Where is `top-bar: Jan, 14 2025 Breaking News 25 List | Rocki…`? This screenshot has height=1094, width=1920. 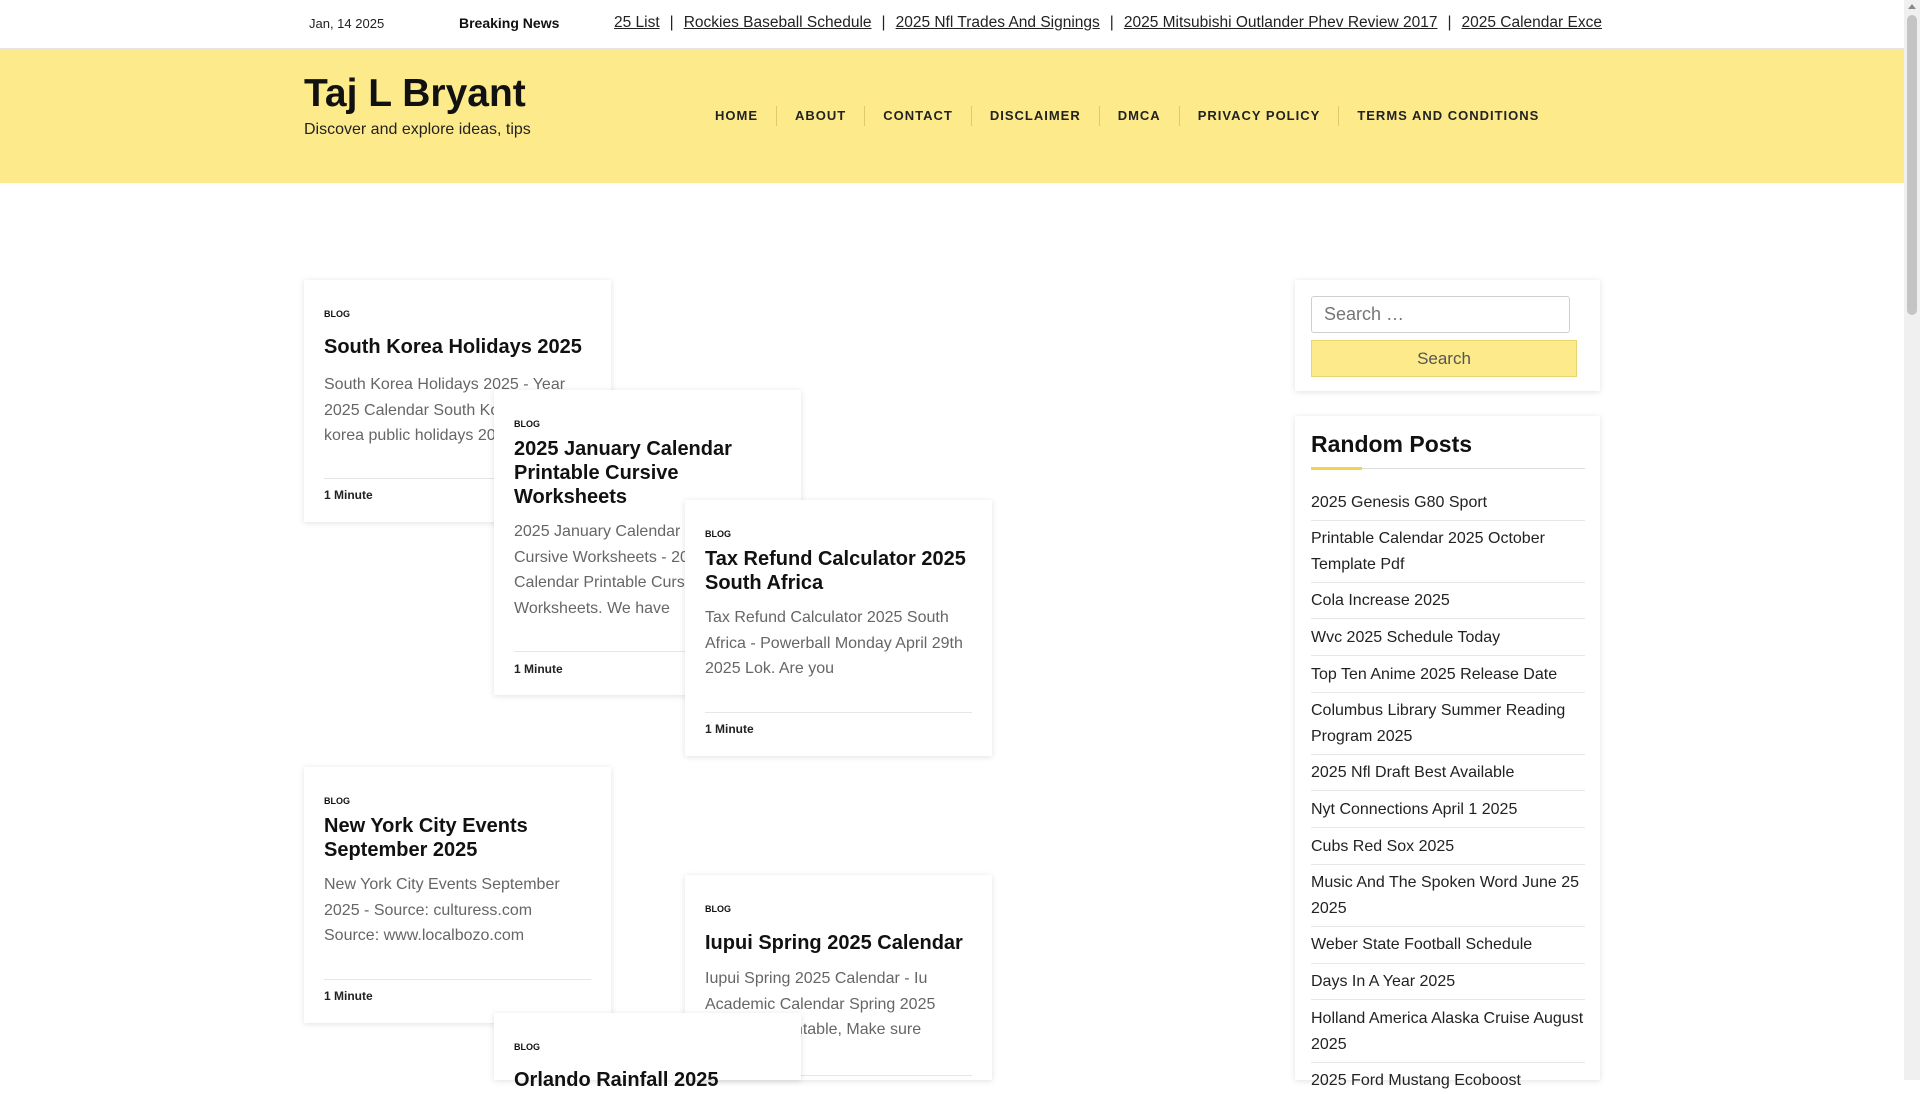 top-bar: Jan, 14 2025 Breaking News 25 List | Rocki… is located at coordinates (952, 24).